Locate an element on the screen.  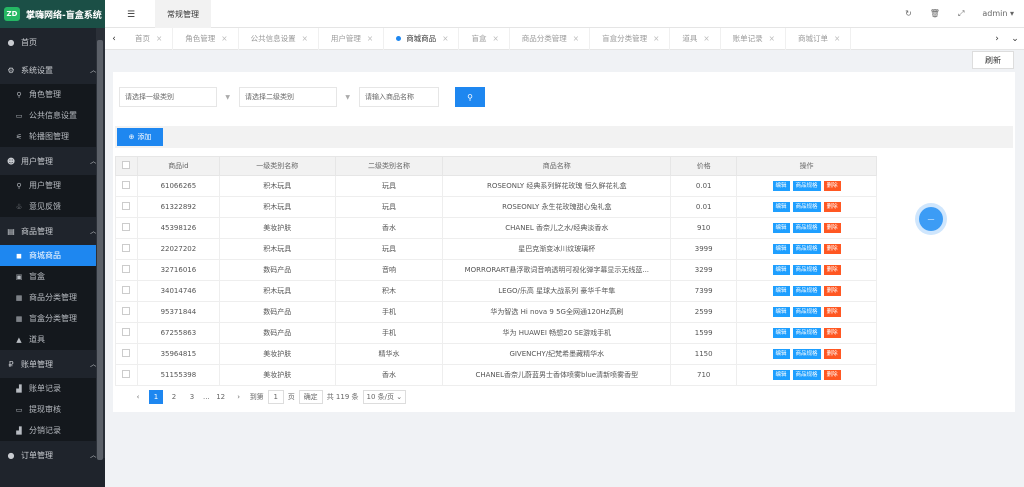
menu-products: ▤ 商品管理 ︿ is located at coordinates (52, 231).